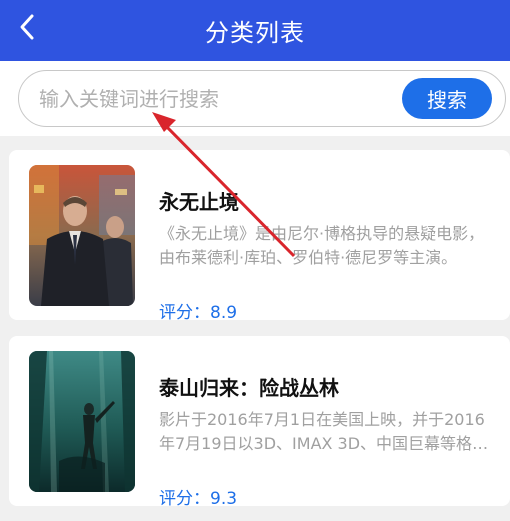 The width and height of the screenshot is (510, 521). Describe the element at coordinates (224, 313) in the screenshot. I see `rating-value: 8.9` at that location.